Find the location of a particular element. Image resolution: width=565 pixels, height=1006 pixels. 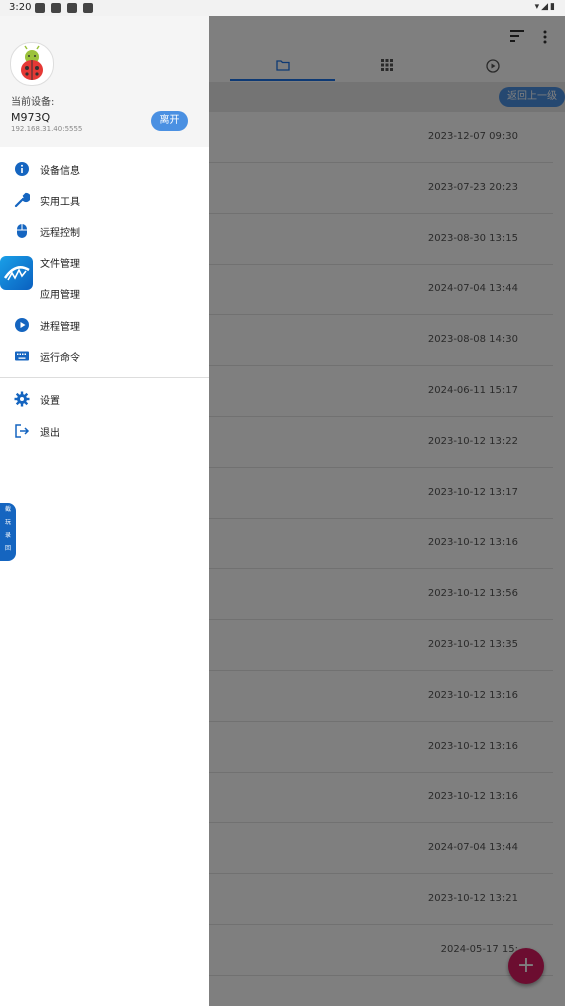

drawer-divider is located at coordinates (104, 377).